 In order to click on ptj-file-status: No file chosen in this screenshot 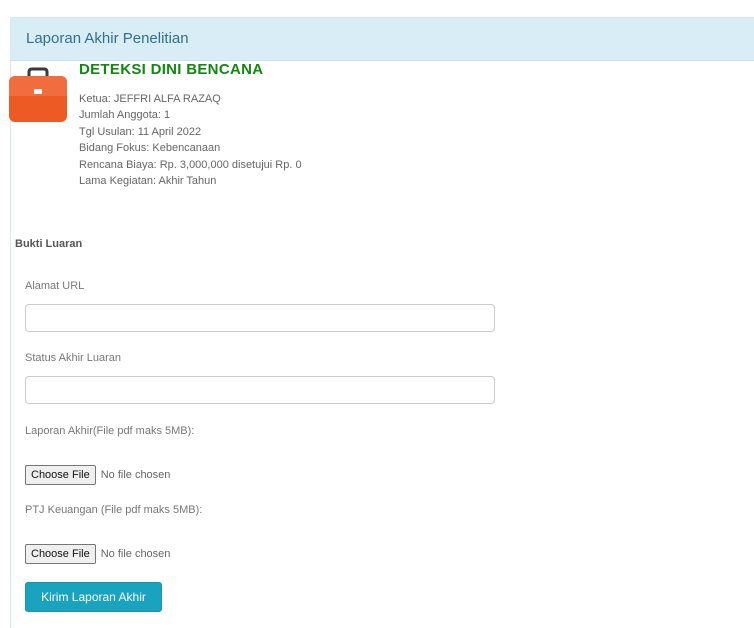, I will do `click(135, 554)`.